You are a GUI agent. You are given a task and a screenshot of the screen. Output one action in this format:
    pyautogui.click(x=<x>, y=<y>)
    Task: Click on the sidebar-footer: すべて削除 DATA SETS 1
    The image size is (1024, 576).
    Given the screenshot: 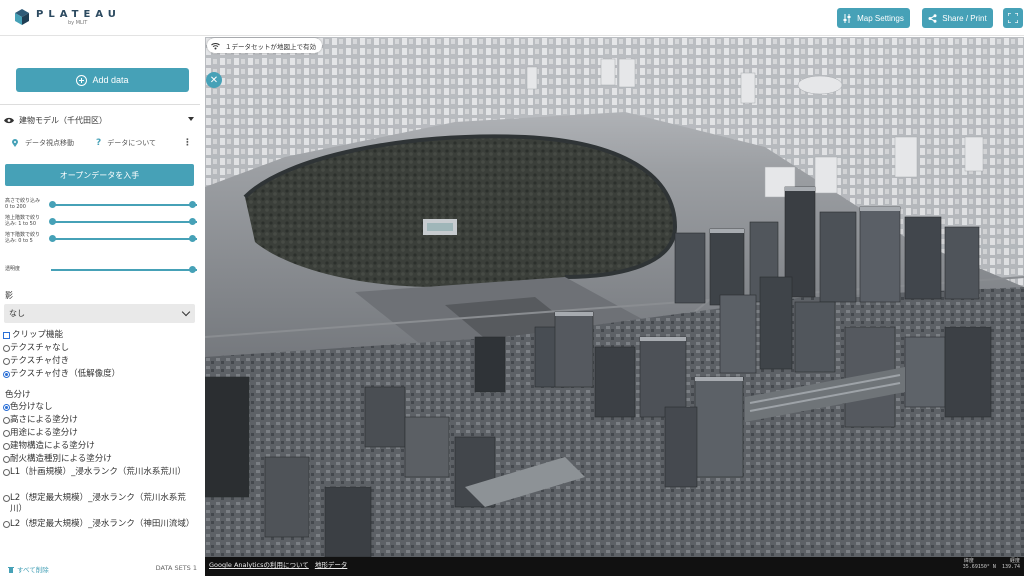 What is the action you would take?
    pyautogui.click(x=102, y=568)
    